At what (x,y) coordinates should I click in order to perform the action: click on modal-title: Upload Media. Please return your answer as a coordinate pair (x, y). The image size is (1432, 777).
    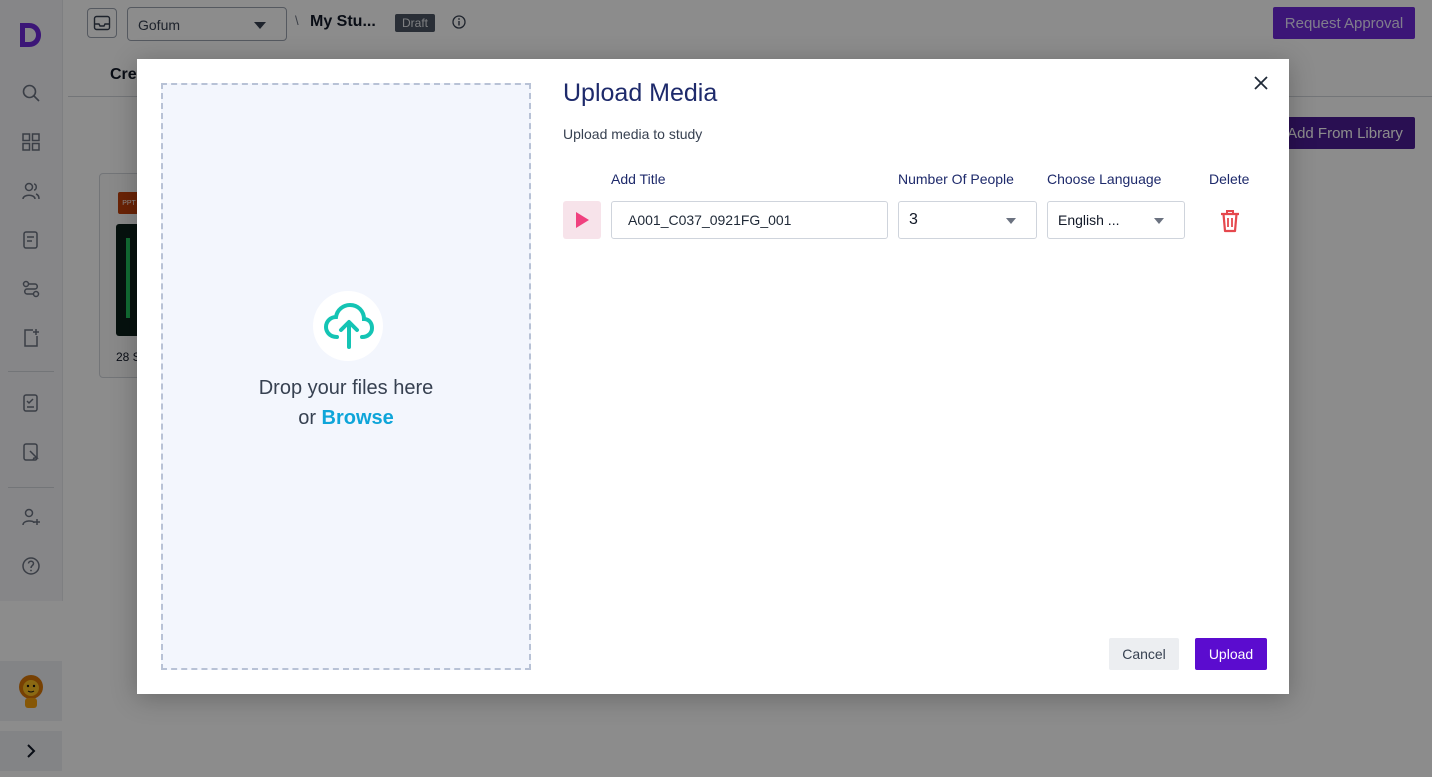
    Looking at the image, I should click on (640, 93).